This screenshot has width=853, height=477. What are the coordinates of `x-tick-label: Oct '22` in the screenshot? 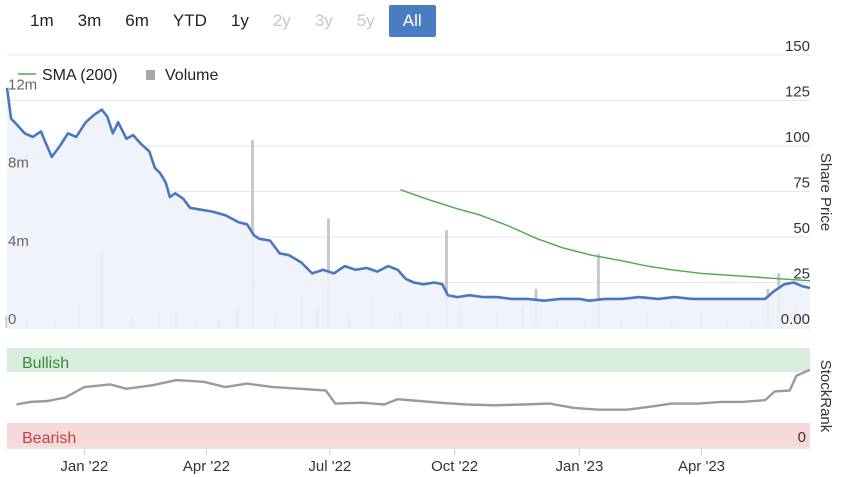 It's located at (454, 466).